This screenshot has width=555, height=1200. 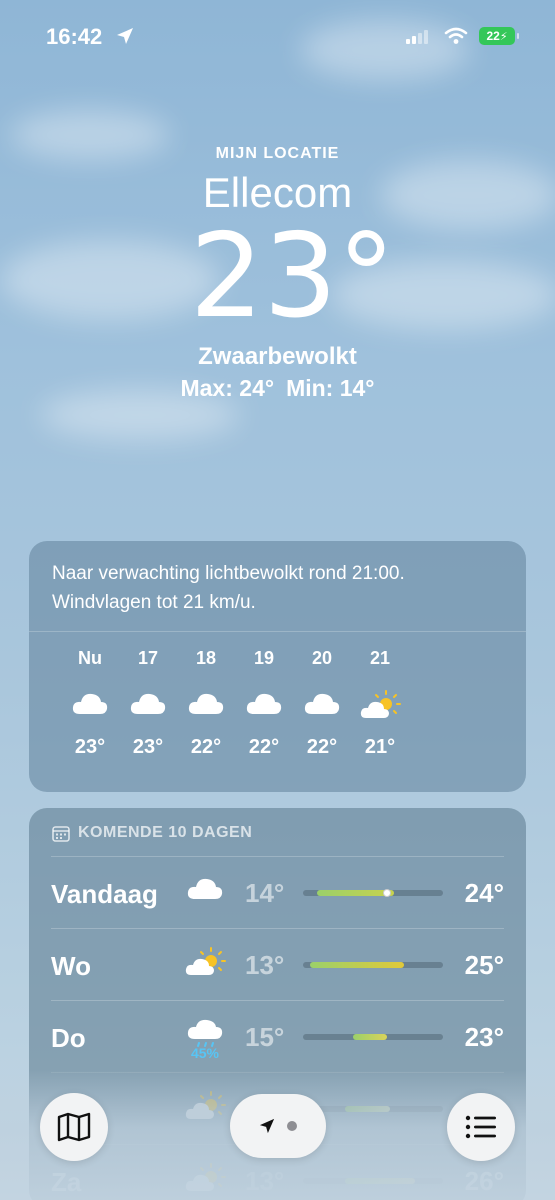 What do you see at coordinates (265, 965) in the screenshot?
I see `day-min-temp: 13°` at bounding box center [265, 965].